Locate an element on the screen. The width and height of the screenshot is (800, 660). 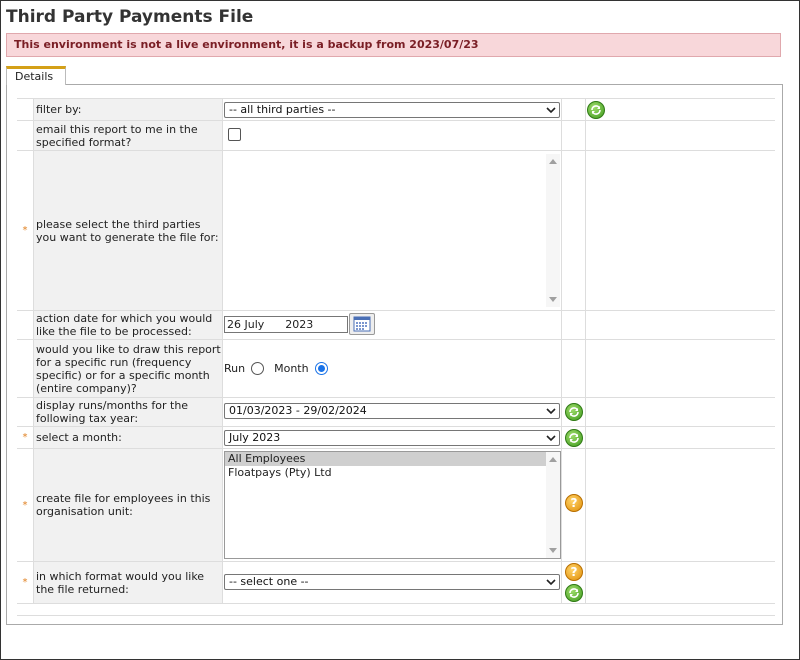
filter-by-select: -- all third parties -- is located at coordinates (392, 110).